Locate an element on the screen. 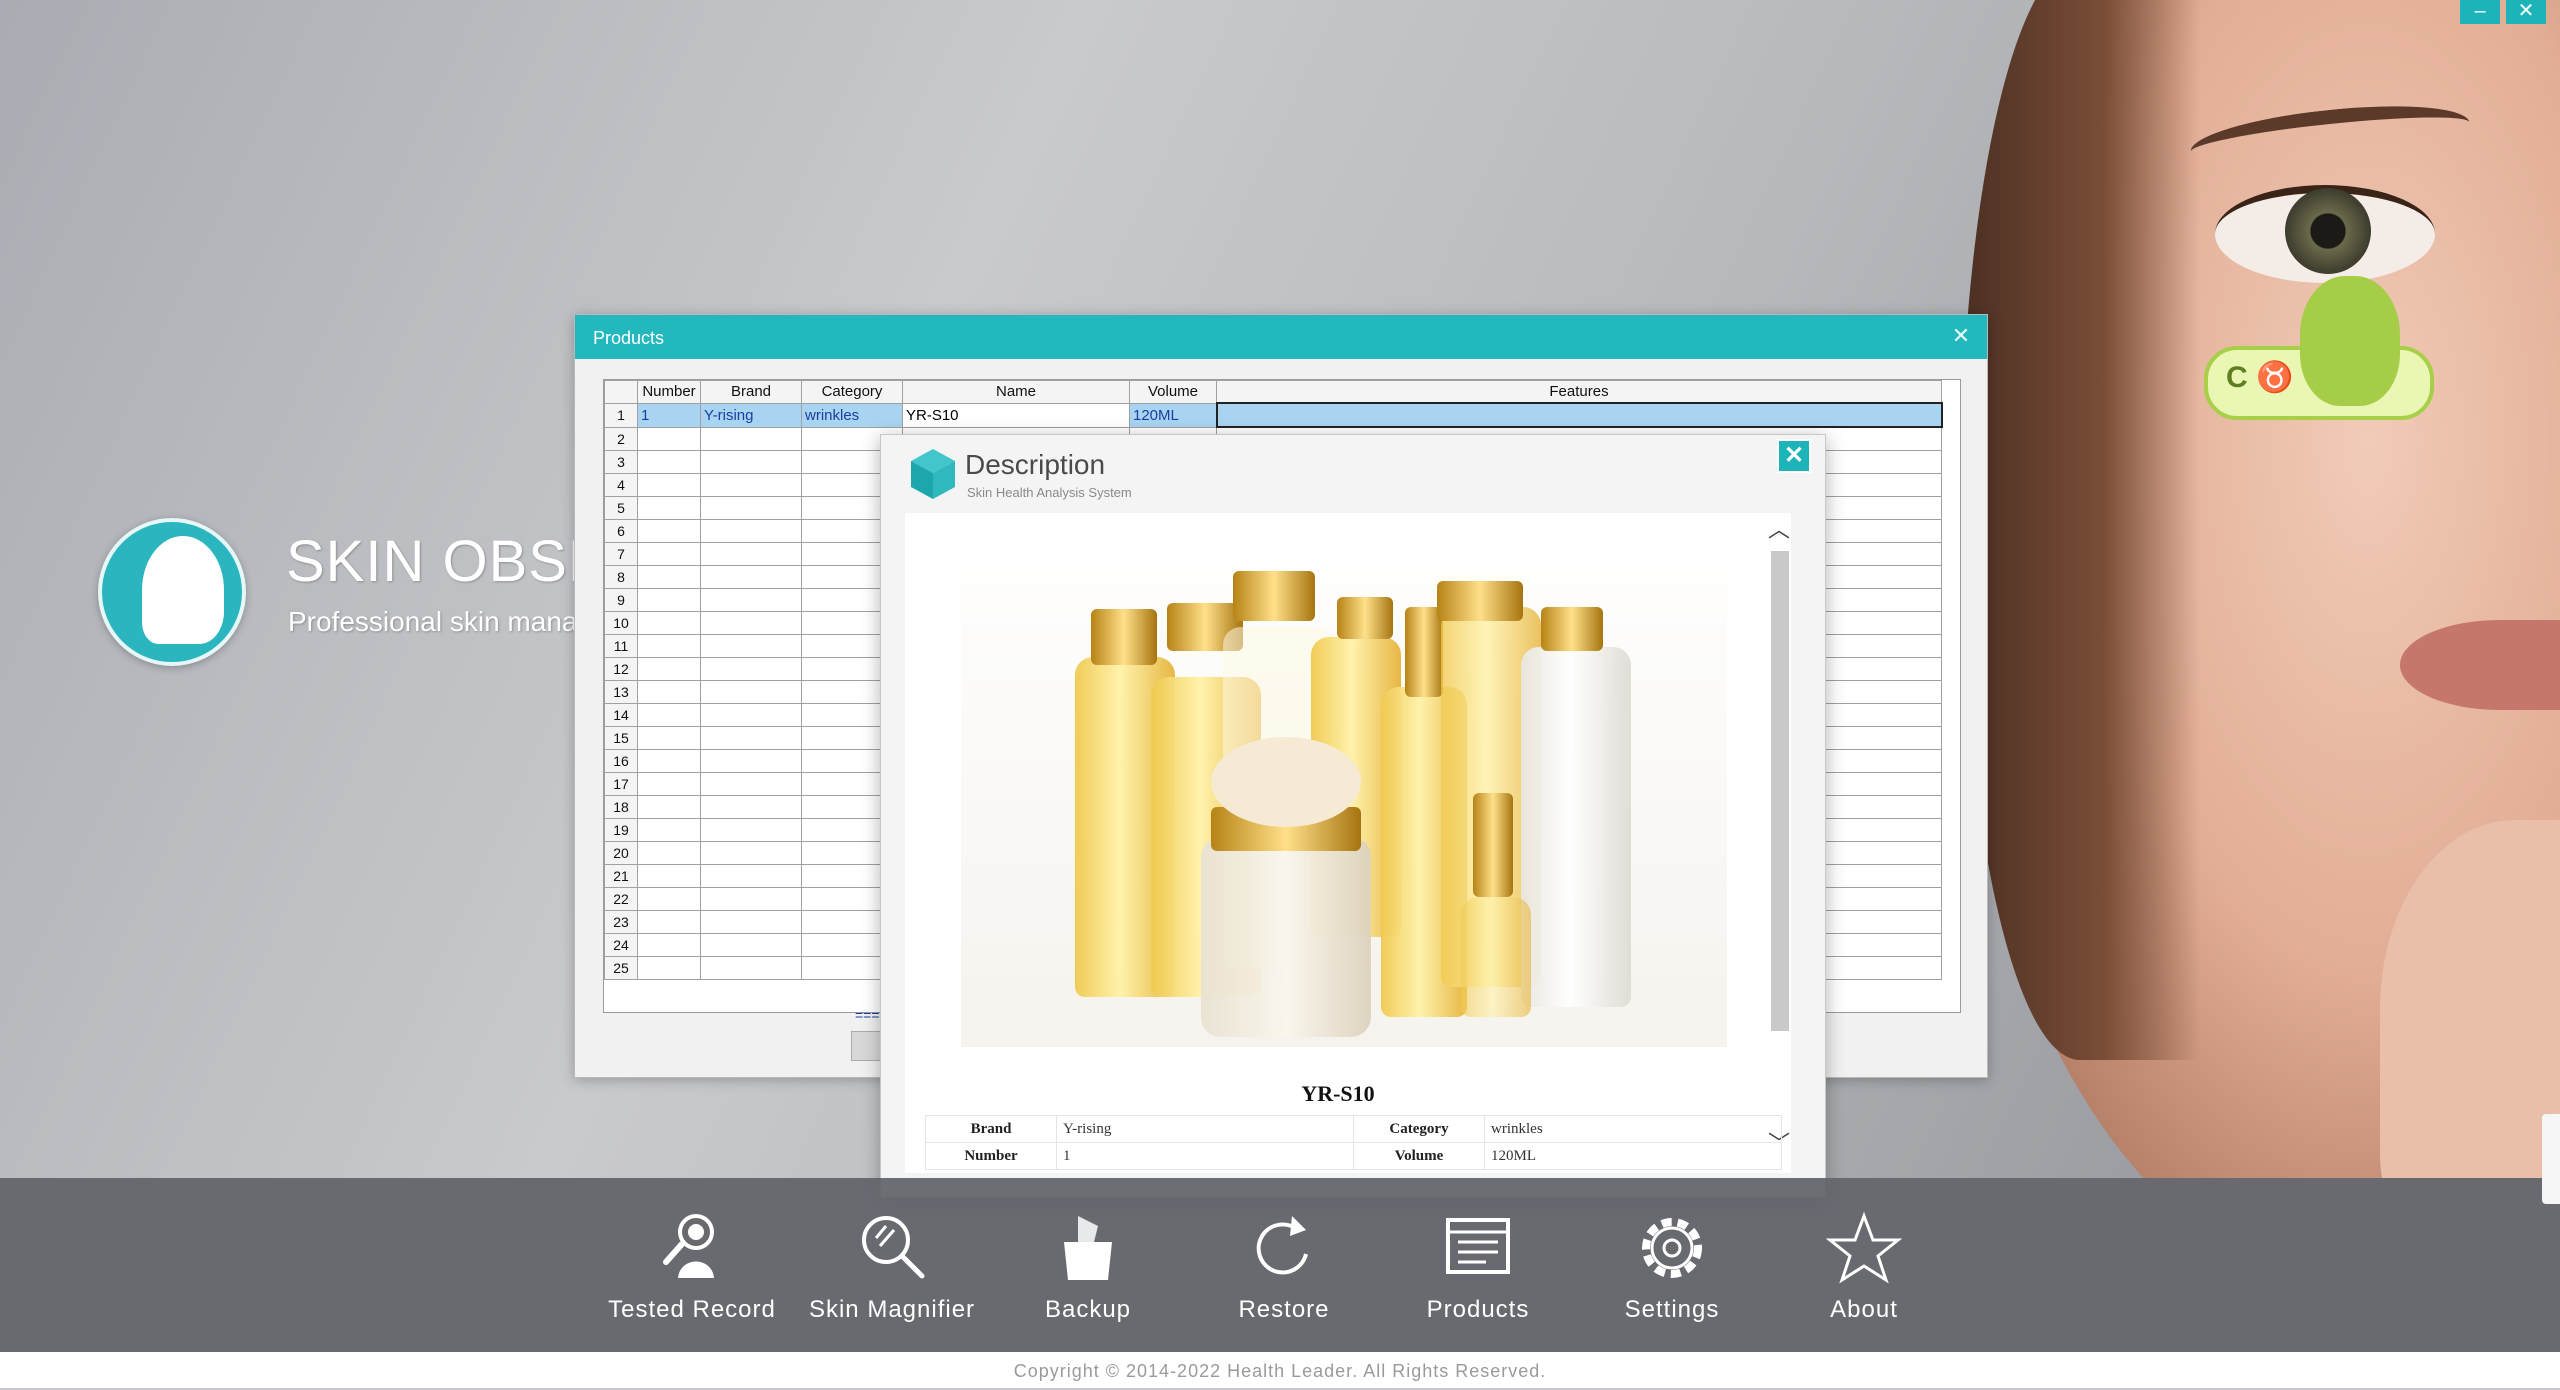 This screenshot has height=1390, width=2560. row-number: 3 is located at coordinates (621, 462).